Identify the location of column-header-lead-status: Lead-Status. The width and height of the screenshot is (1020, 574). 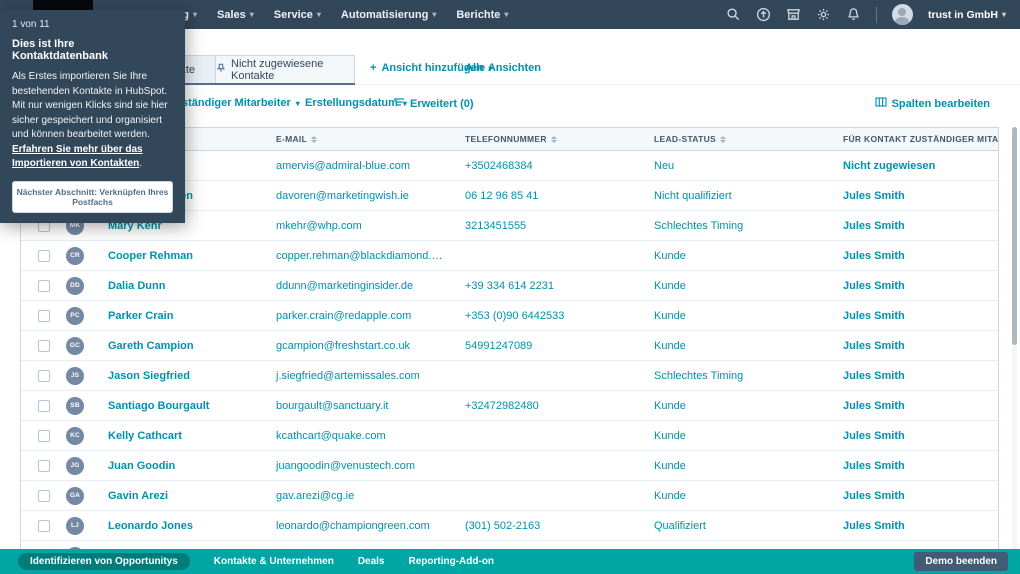
(728, 139).